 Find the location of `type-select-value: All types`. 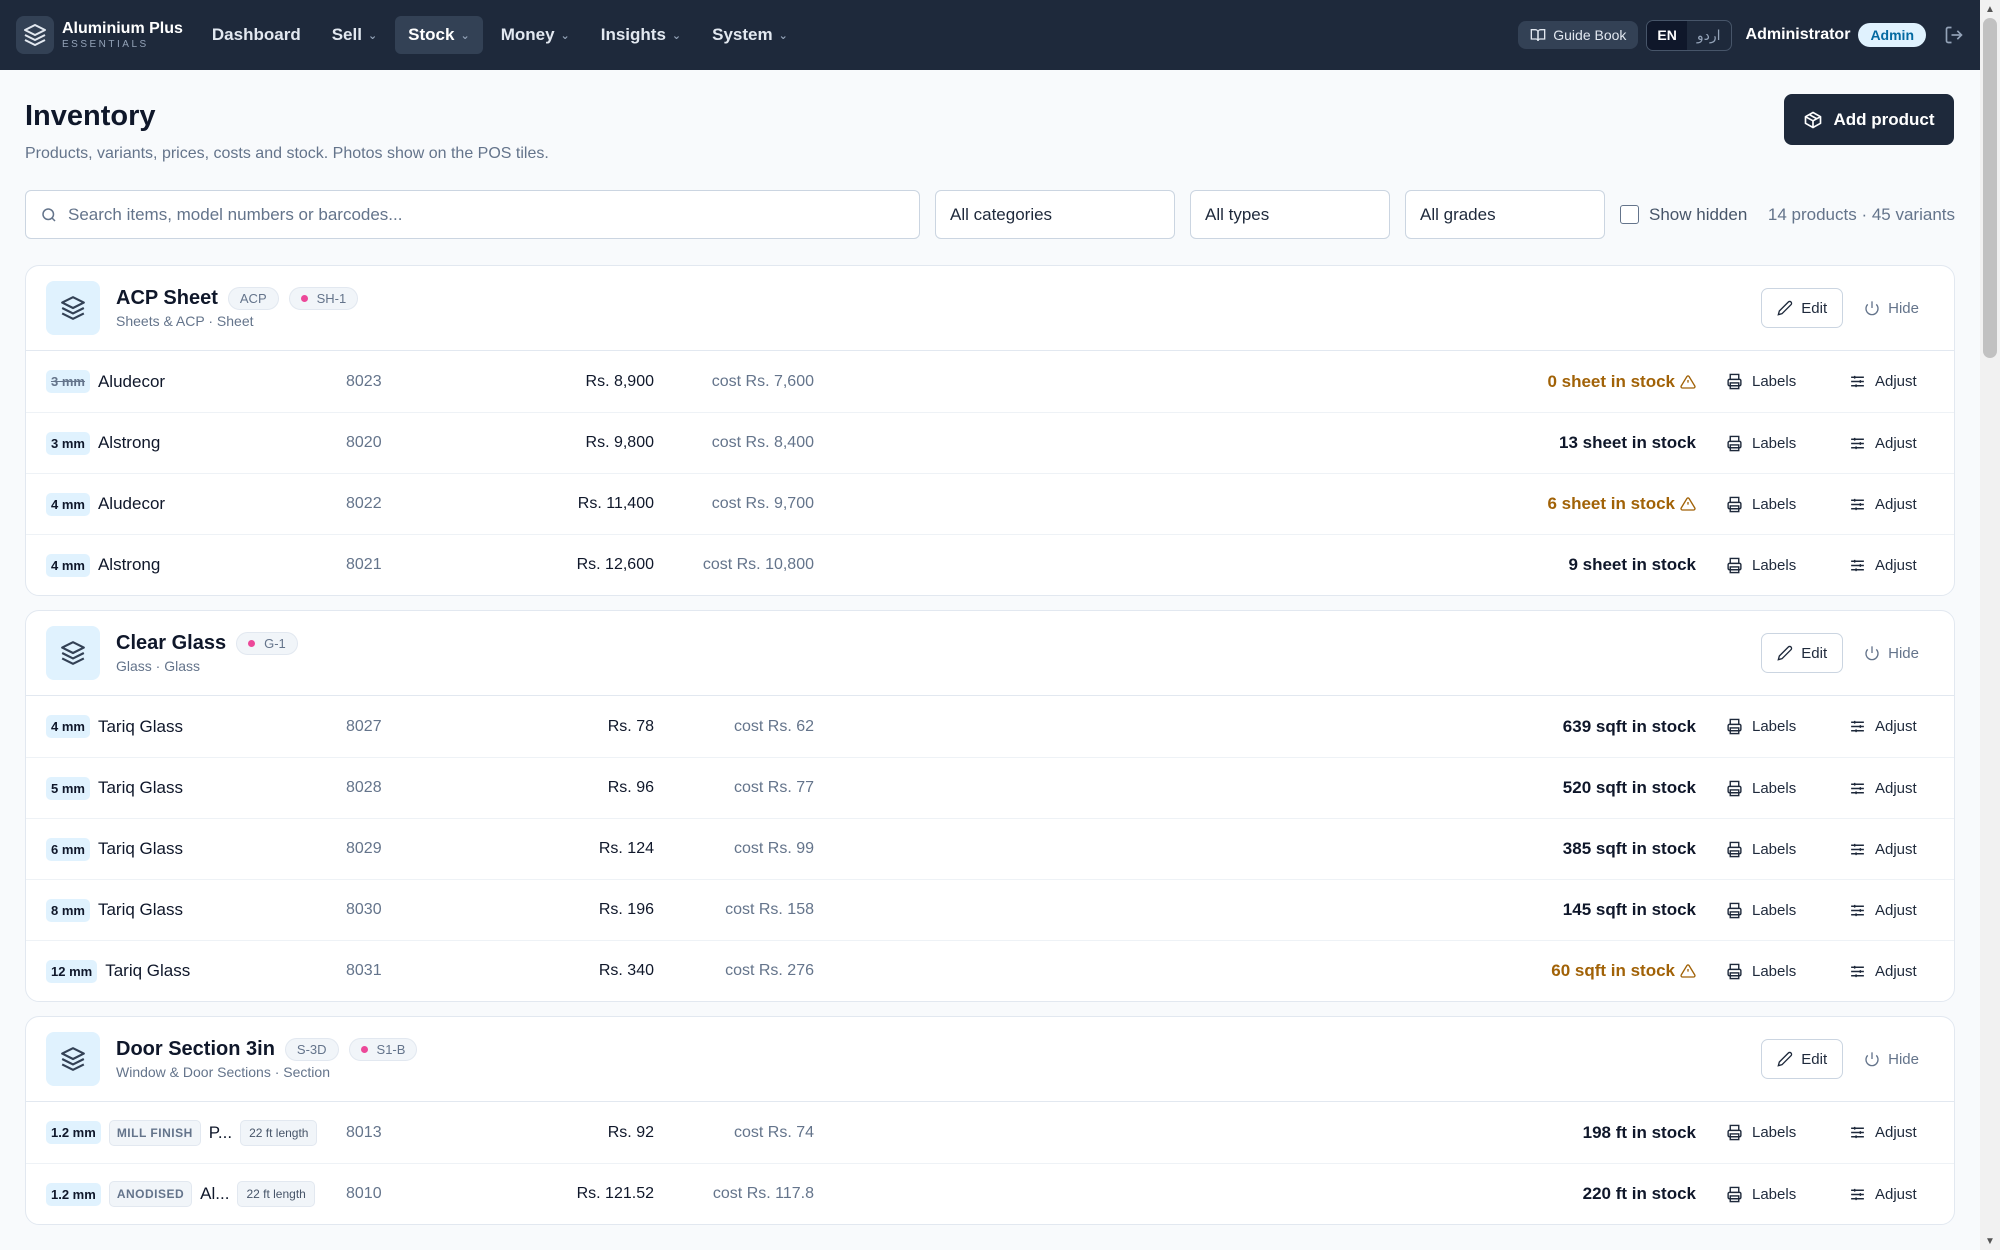

type-select-value: All types is located at coordinates (1237, 214).